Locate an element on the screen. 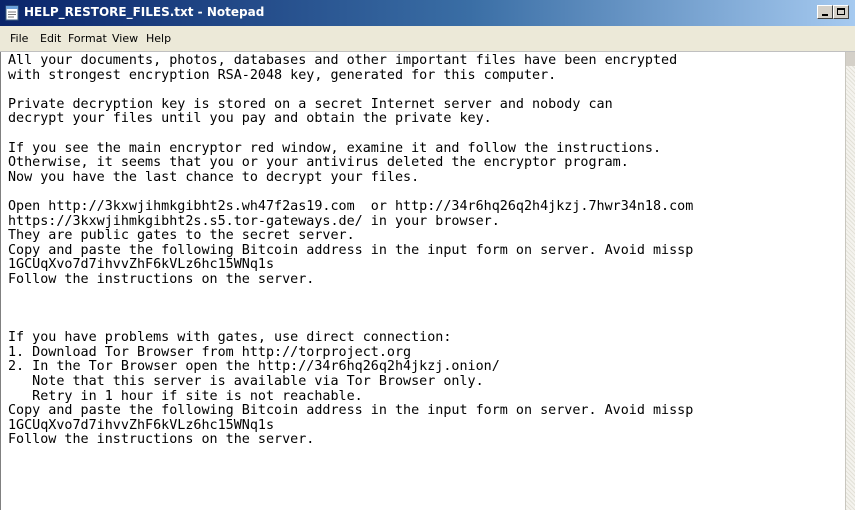 Image resolution: width=855 pixels, height=510 pixels. maximize-button is located at coordinates (841, 12).